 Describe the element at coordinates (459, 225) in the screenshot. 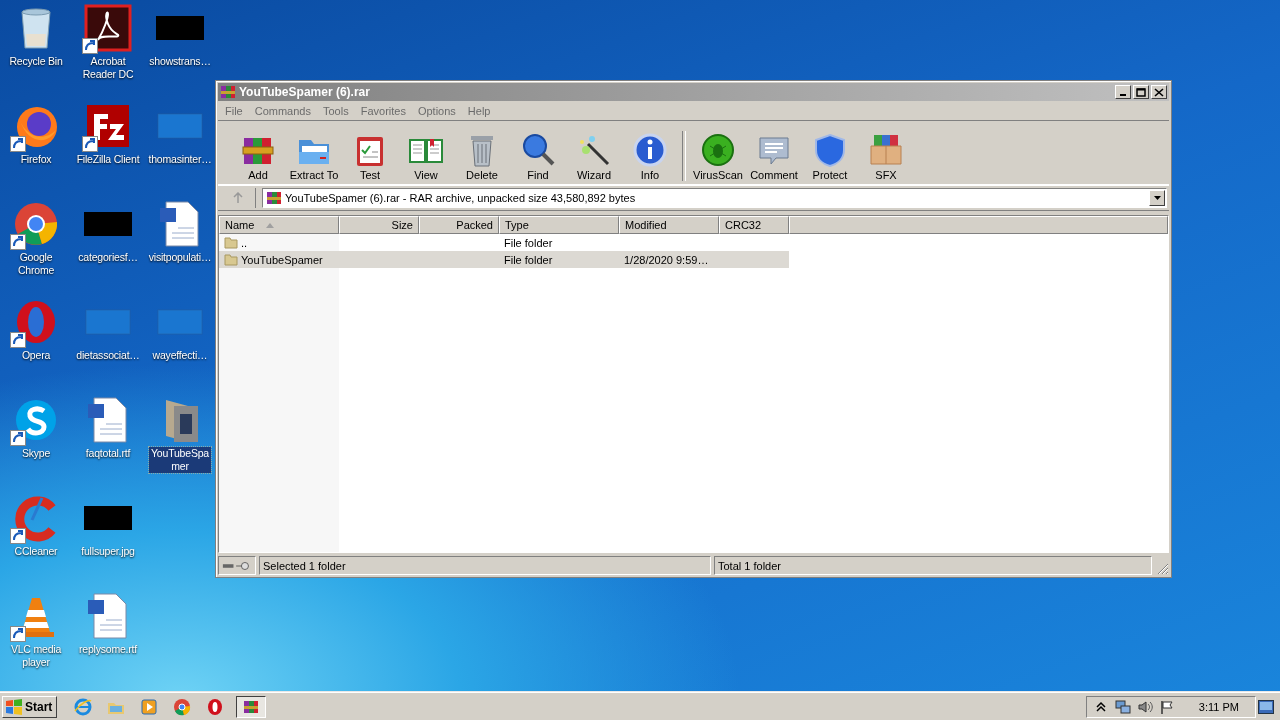

I see `column-header: Packed` at that location.